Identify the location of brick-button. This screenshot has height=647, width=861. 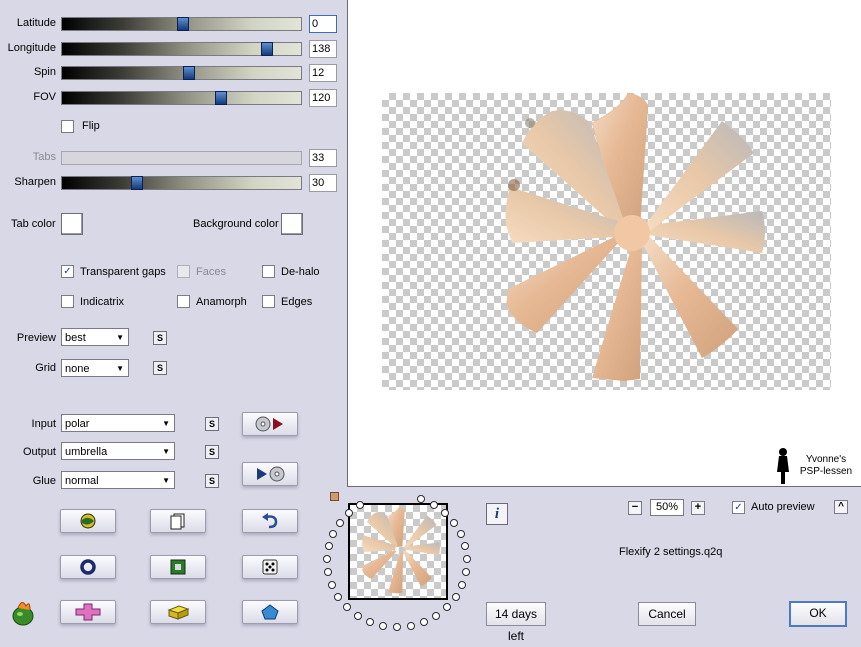
(178, 612).